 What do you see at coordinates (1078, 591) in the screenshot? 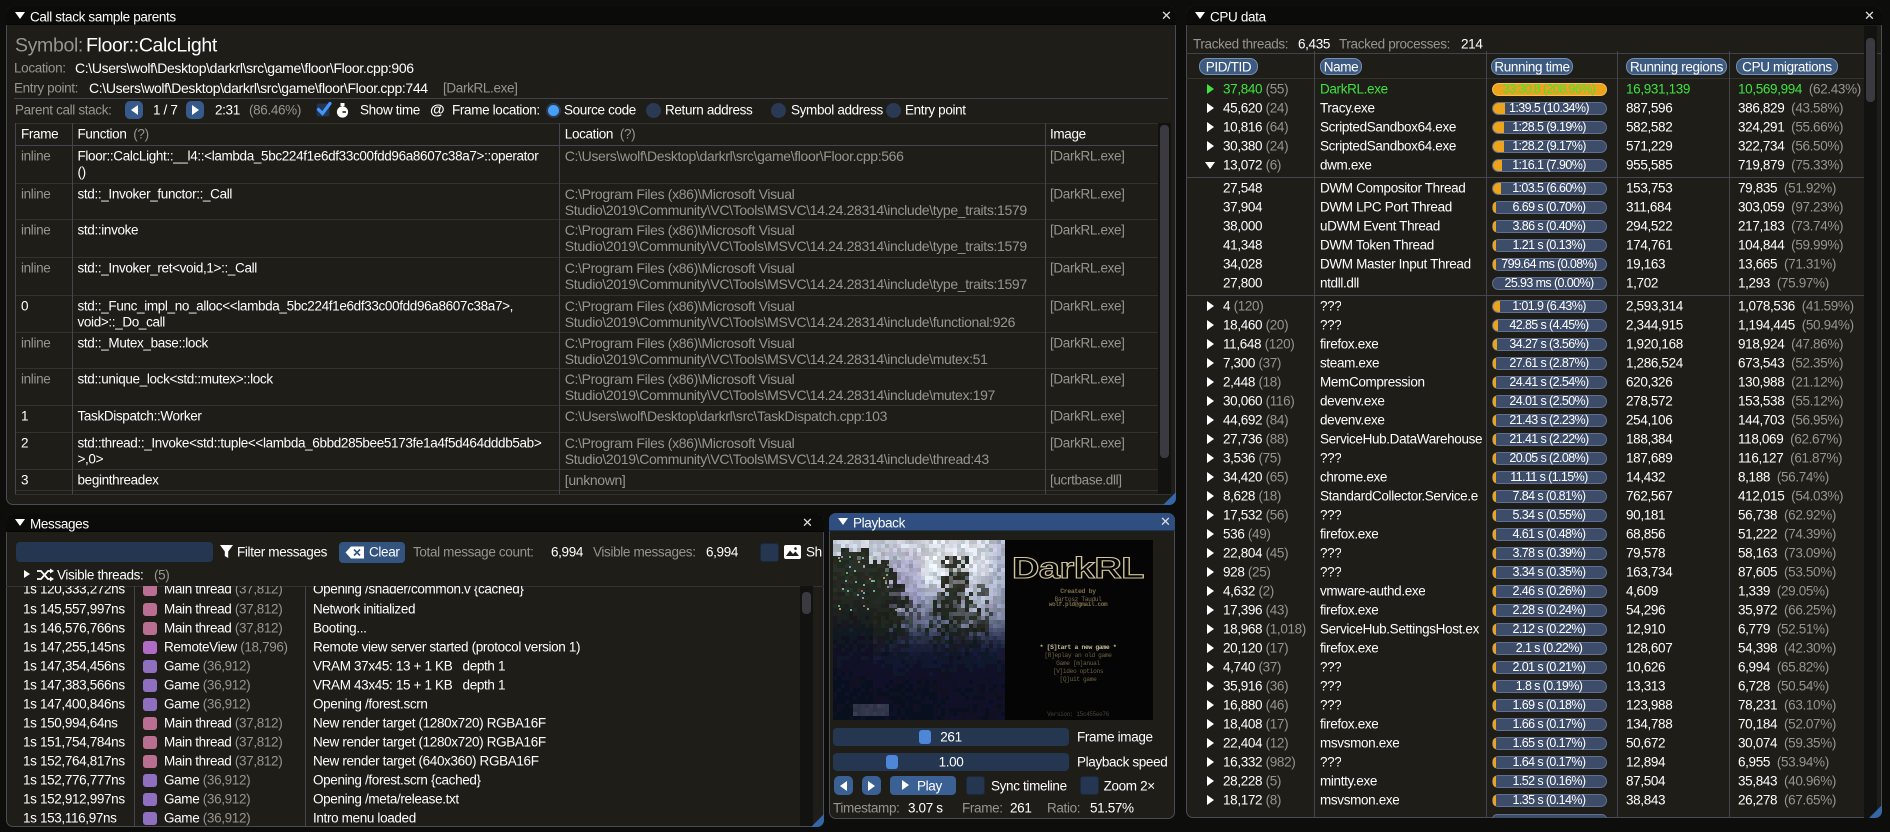
I see `svg-text: Created by` at bounding box center [1078, 591].